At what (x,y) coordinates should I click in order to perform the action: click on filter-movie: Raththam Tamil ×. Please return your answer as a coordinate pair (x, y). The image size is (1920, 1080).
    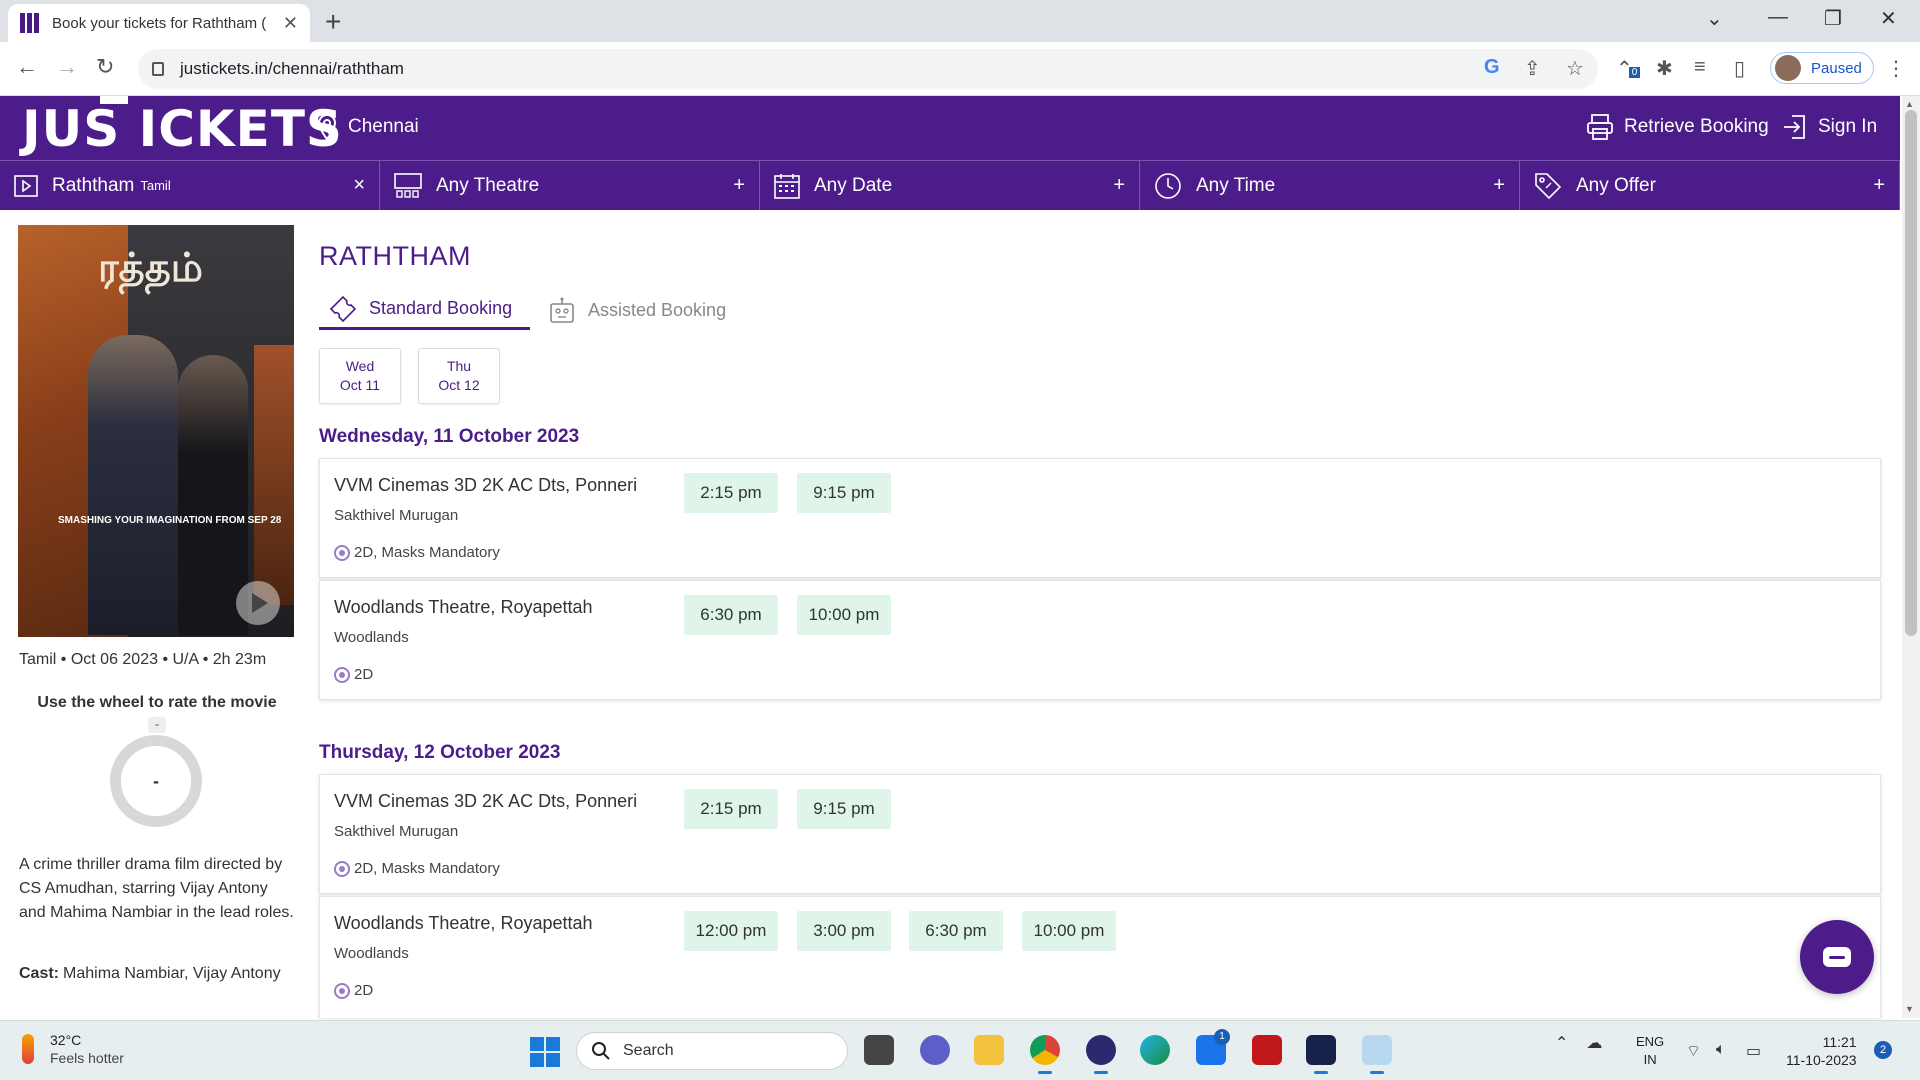
    Looking at the image, I should click on (190, 185).